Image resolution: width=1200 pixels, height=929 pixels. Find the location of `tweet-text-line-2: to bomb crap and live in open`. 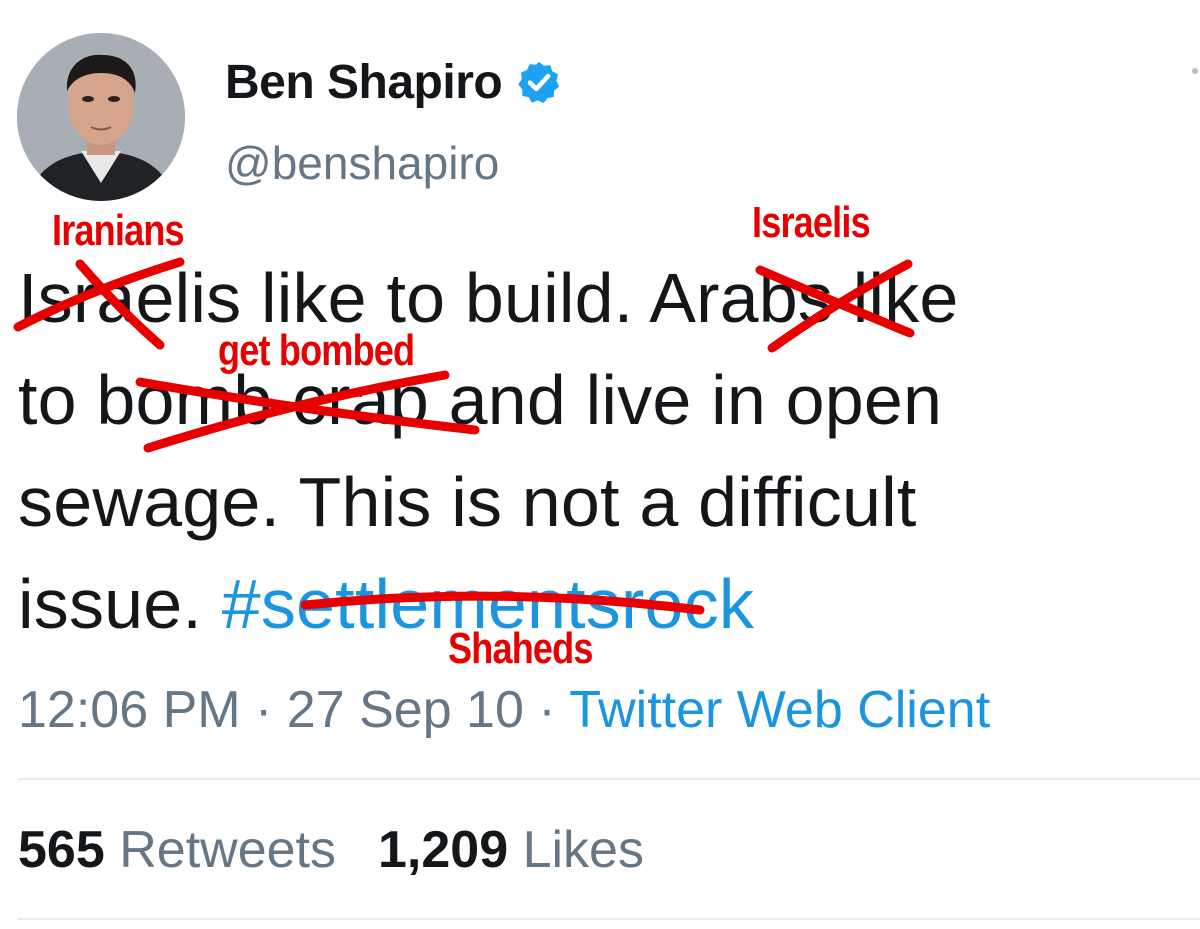

tweet-text-line-2: to bomb crap and live in open is located at coordinates (480, 400).